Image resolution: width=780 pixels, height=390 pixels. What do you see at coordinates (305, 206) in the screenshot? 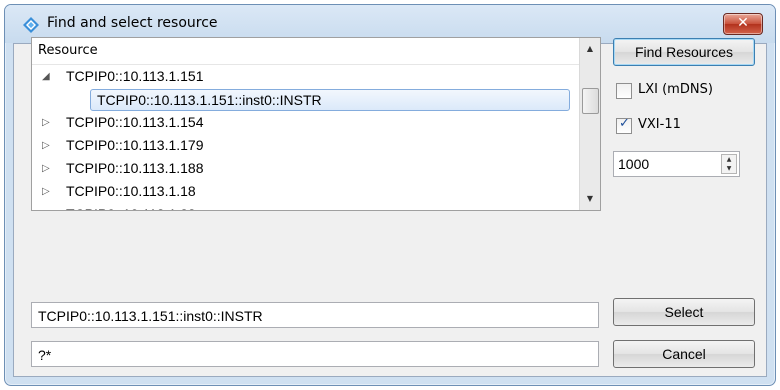
I see `tree-node: ▷ TCPIP0::10.113.1.23` at bounding box center [305, 206].